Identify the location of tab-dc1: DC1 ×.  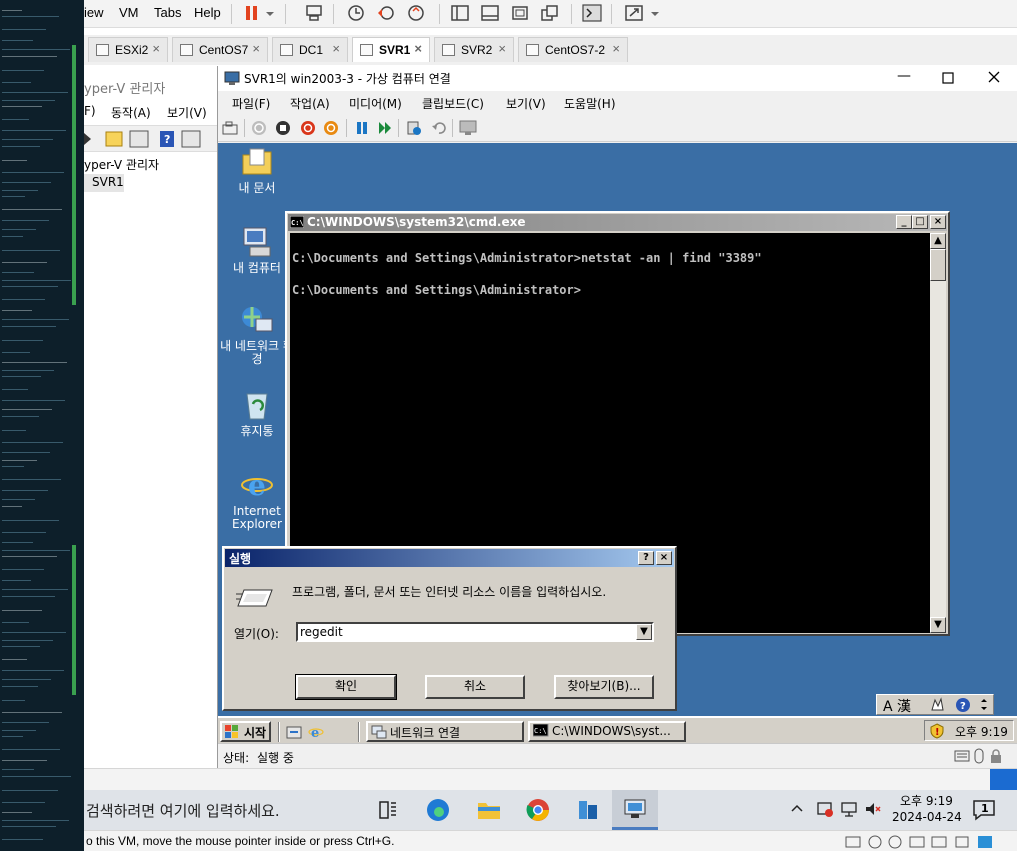
(310, 49).